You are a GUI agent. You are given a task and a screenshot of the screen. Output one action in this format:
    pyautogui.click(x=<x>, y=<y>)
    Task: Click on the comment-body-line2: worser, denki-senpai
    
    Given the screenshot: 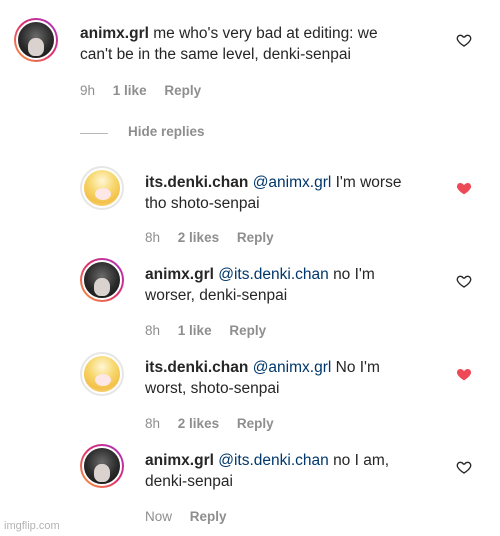 What is the action you would take?
    pyautogui.click(x=216, y=295)
    